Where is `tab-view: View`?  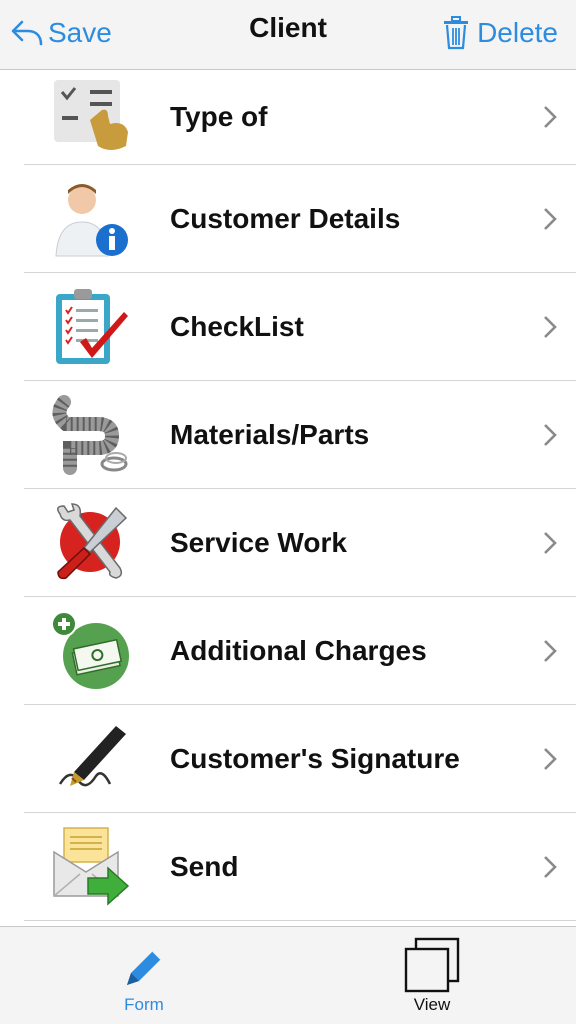 tab-view: View is located at coordinates (432, 975).